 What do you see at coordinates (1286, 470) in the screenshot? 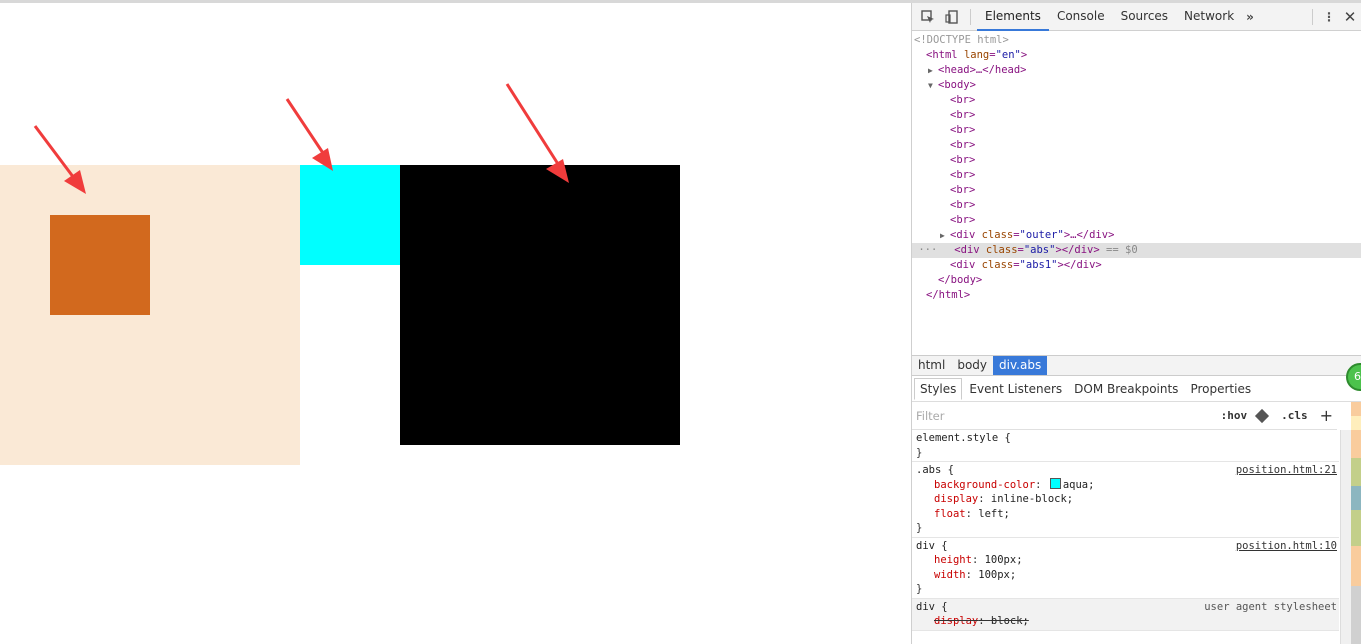
I see `rule-source-link: position.html:21` at bounding box center [1286, 470].